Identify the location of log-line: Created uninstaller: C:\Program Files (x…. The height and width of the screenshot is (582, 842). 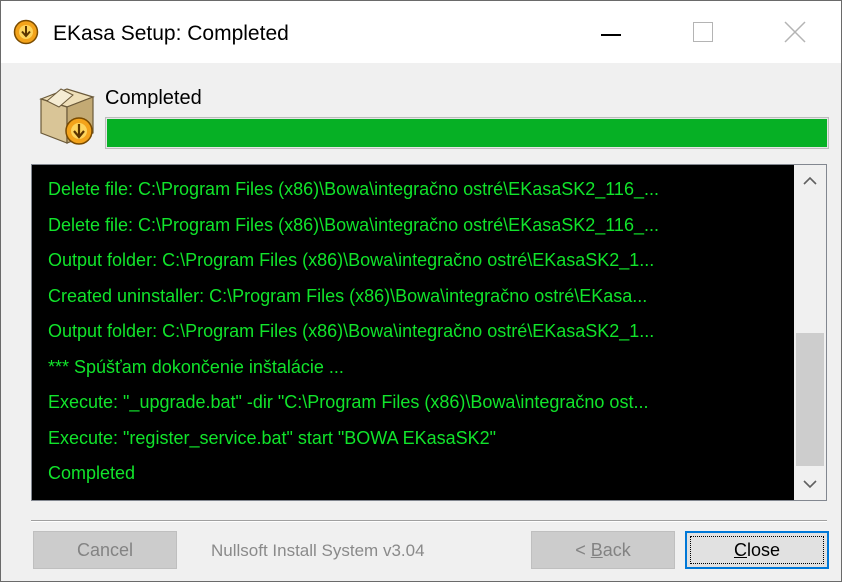
(348, 295).